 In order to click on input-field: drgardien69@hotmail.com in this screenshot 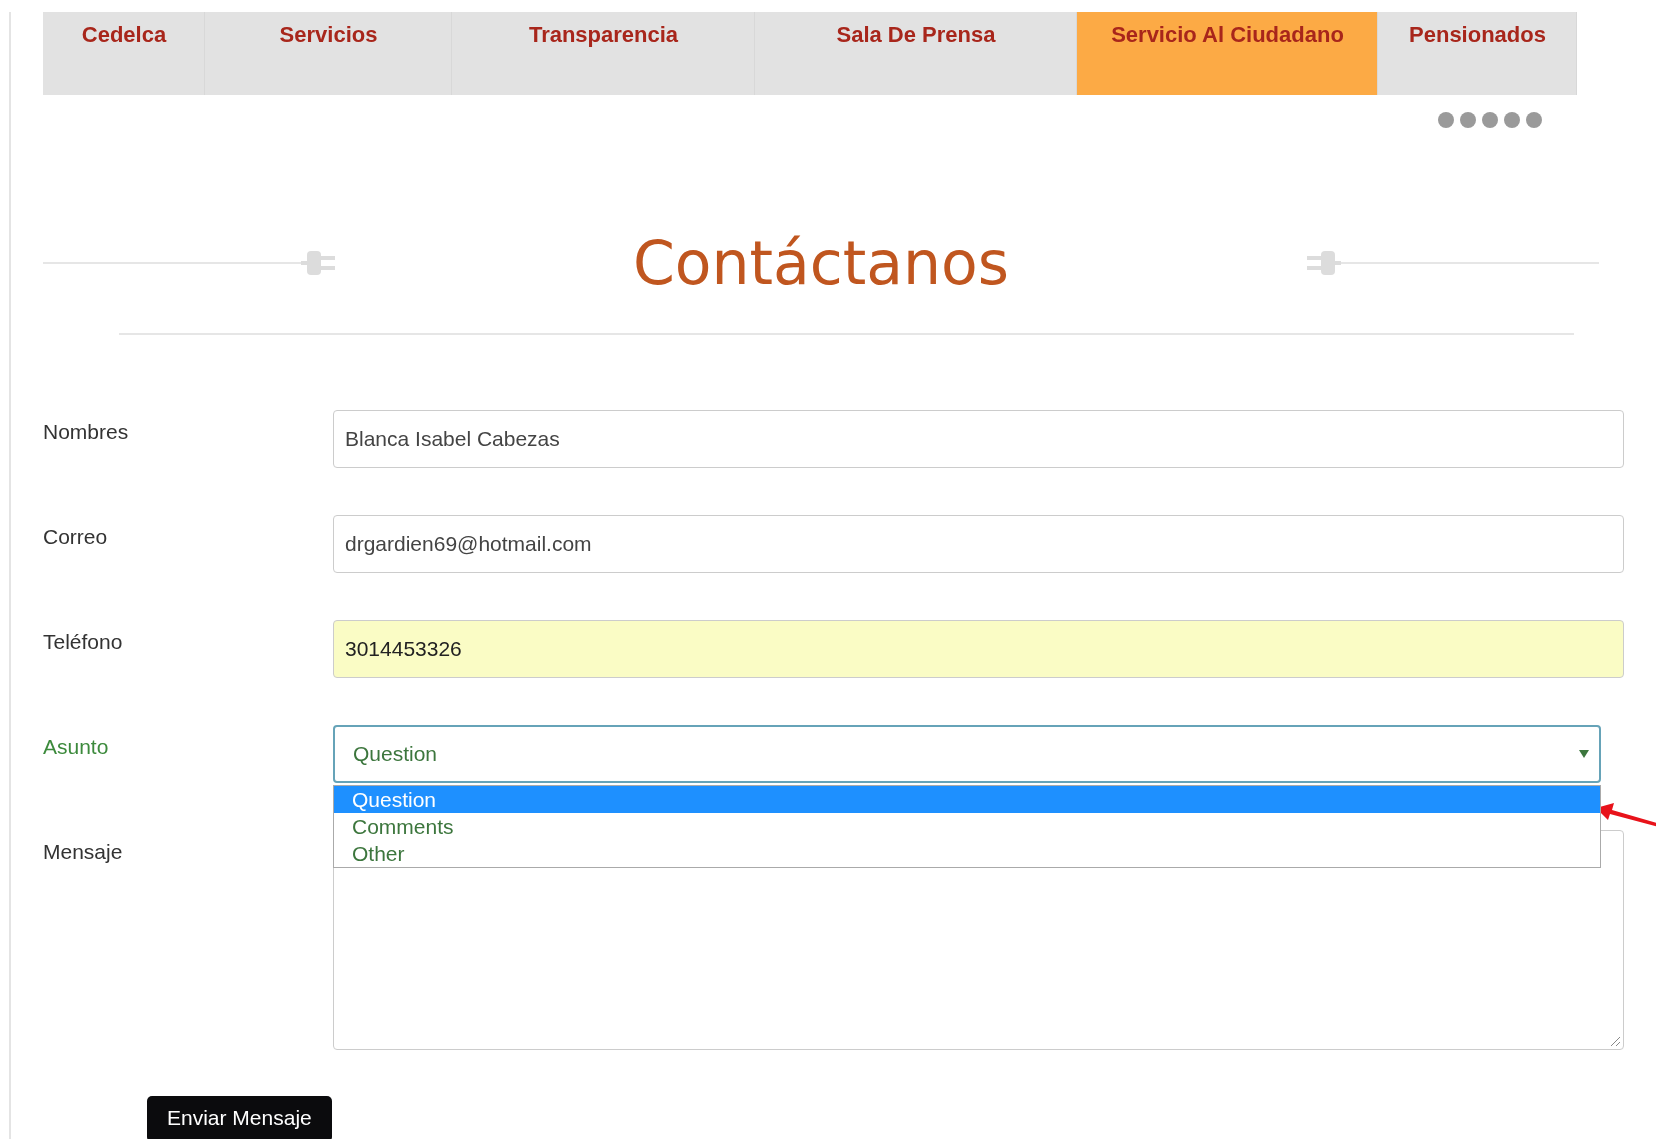, I will do `click(978, 544)`.